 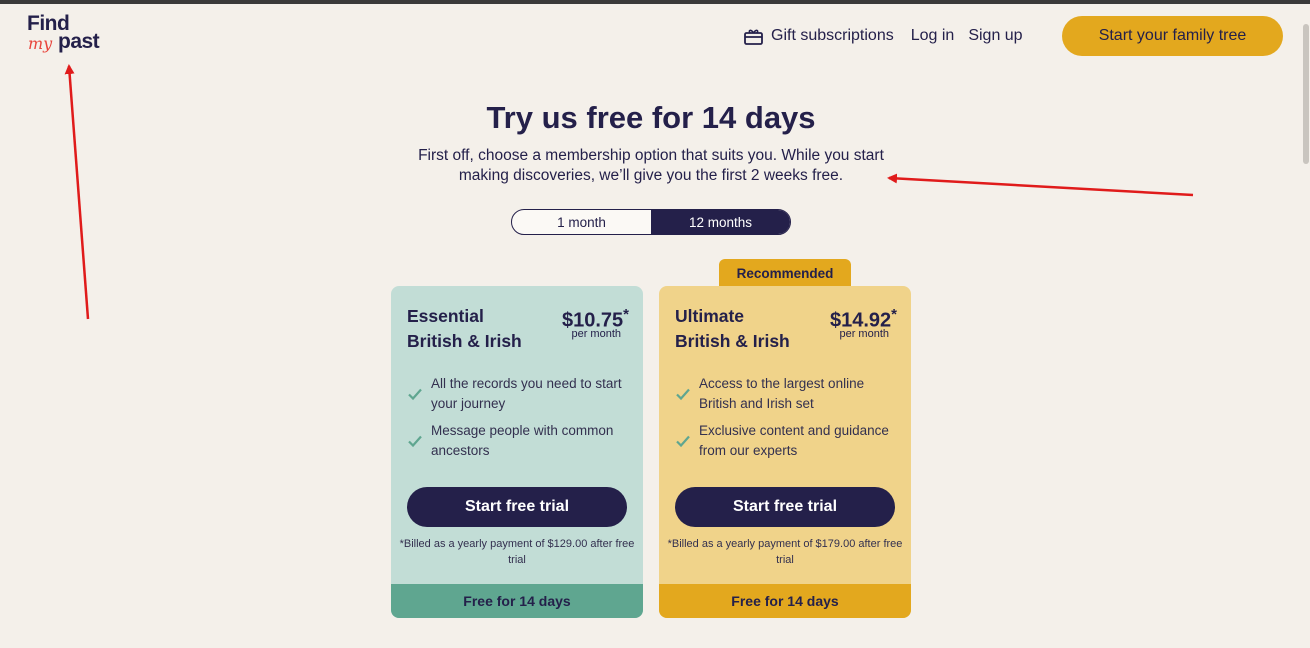 What do you see at coordinates (1306, 94) in the screenshot?
I see `scrollbar-thumb` at bounding box center [1306, 94].